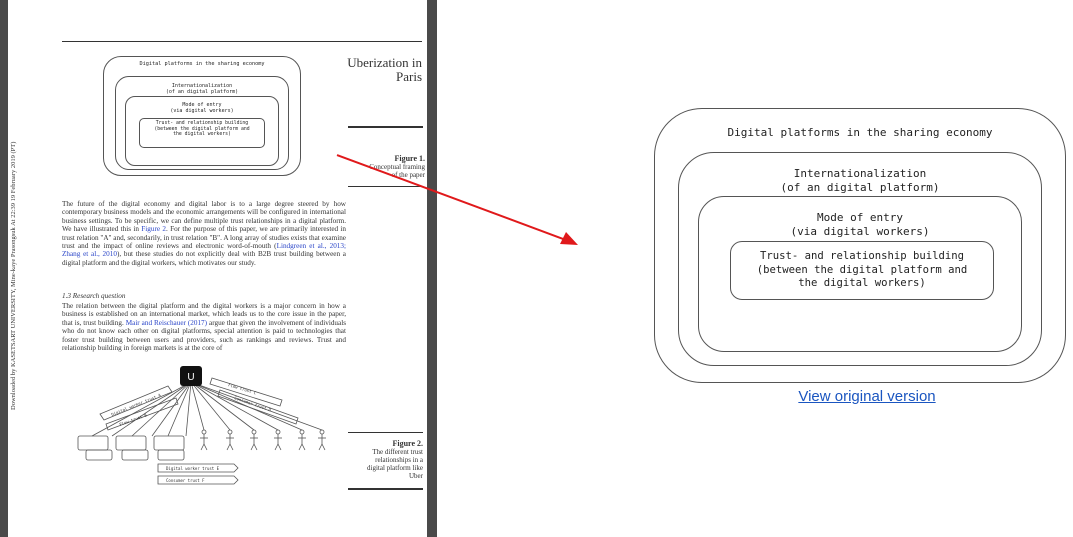  Describe the element at coordinates (432, 268) in the screenshot. I see `viewer-divider` at that location.